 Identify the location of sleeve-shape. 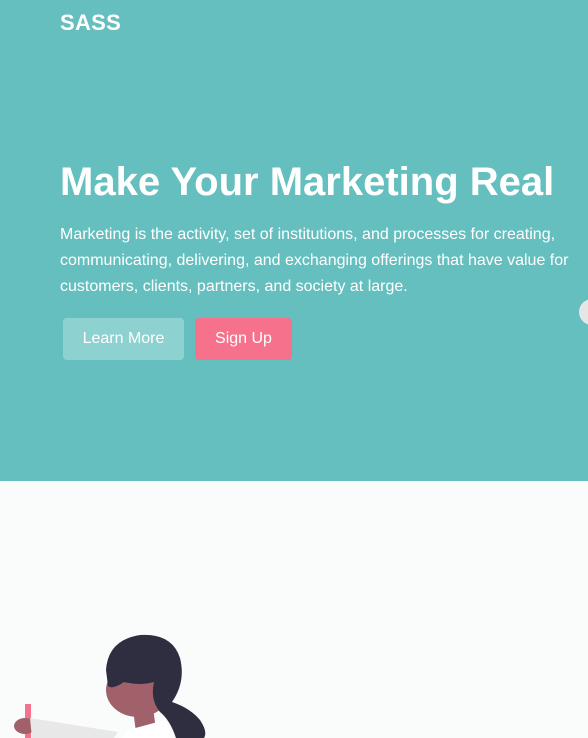
(74, 728).